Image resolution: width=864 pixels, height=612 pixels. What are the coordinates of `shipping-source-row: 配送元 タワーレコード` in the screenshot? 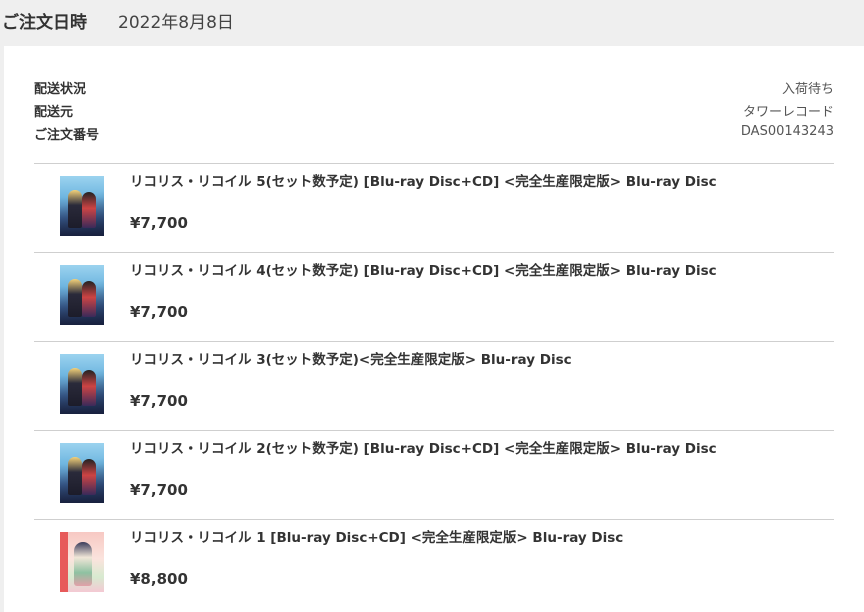 It's located at (434, 112).